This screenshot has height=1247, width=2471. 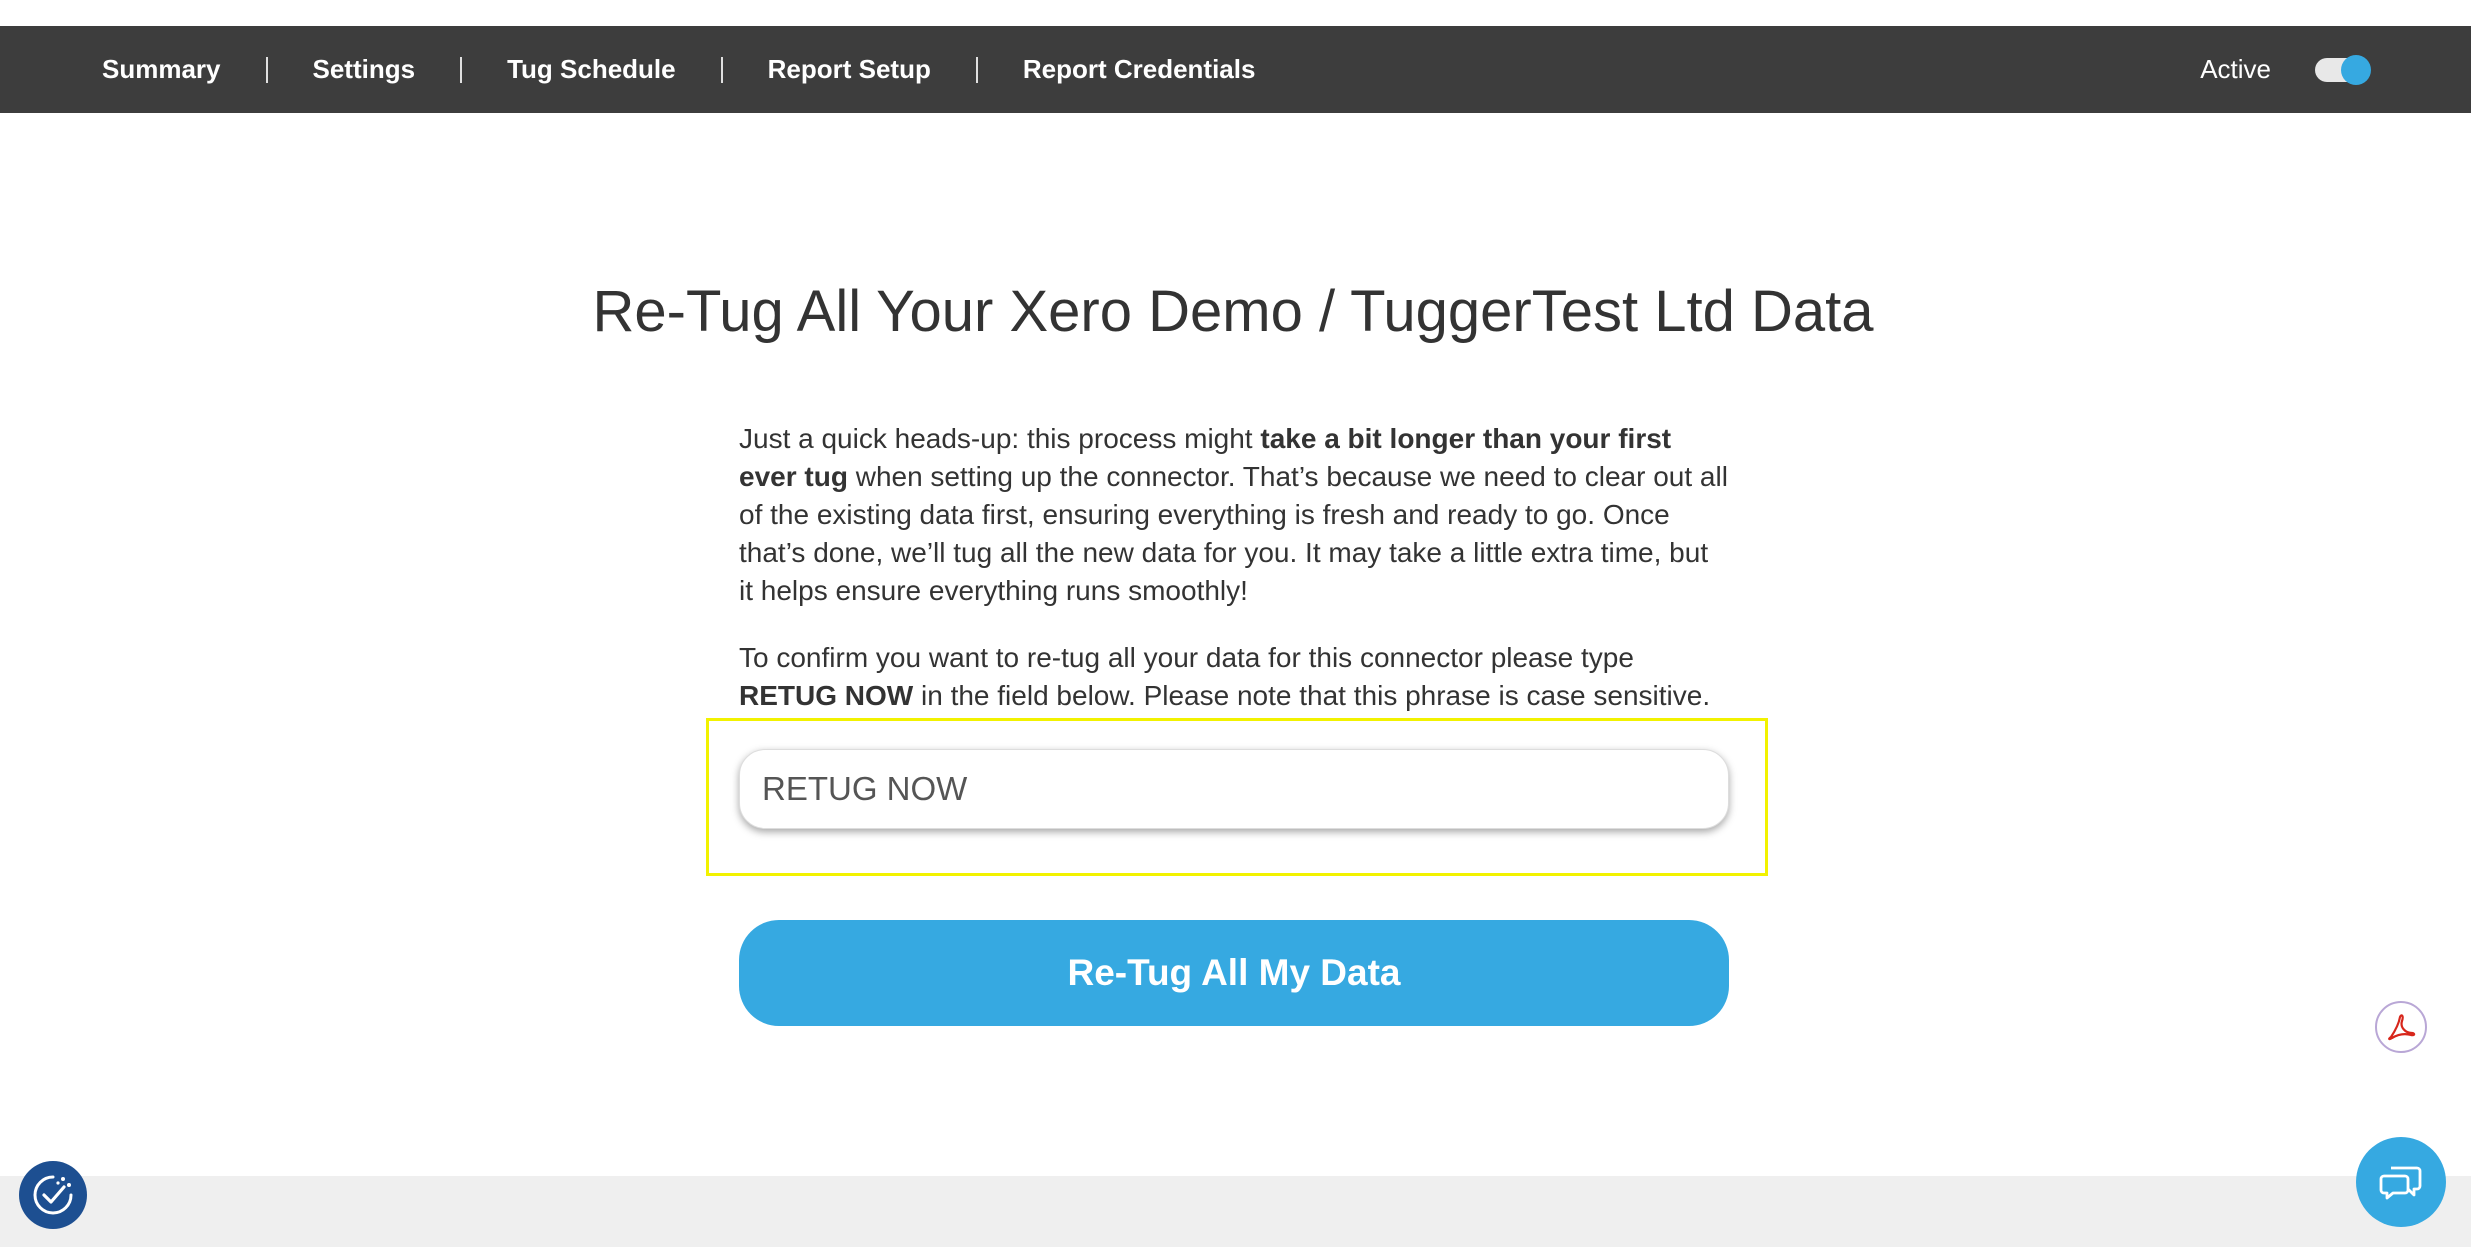 I want to click on nav-item-report-credentials: Report Credentials, so click(x=1139, y=69).